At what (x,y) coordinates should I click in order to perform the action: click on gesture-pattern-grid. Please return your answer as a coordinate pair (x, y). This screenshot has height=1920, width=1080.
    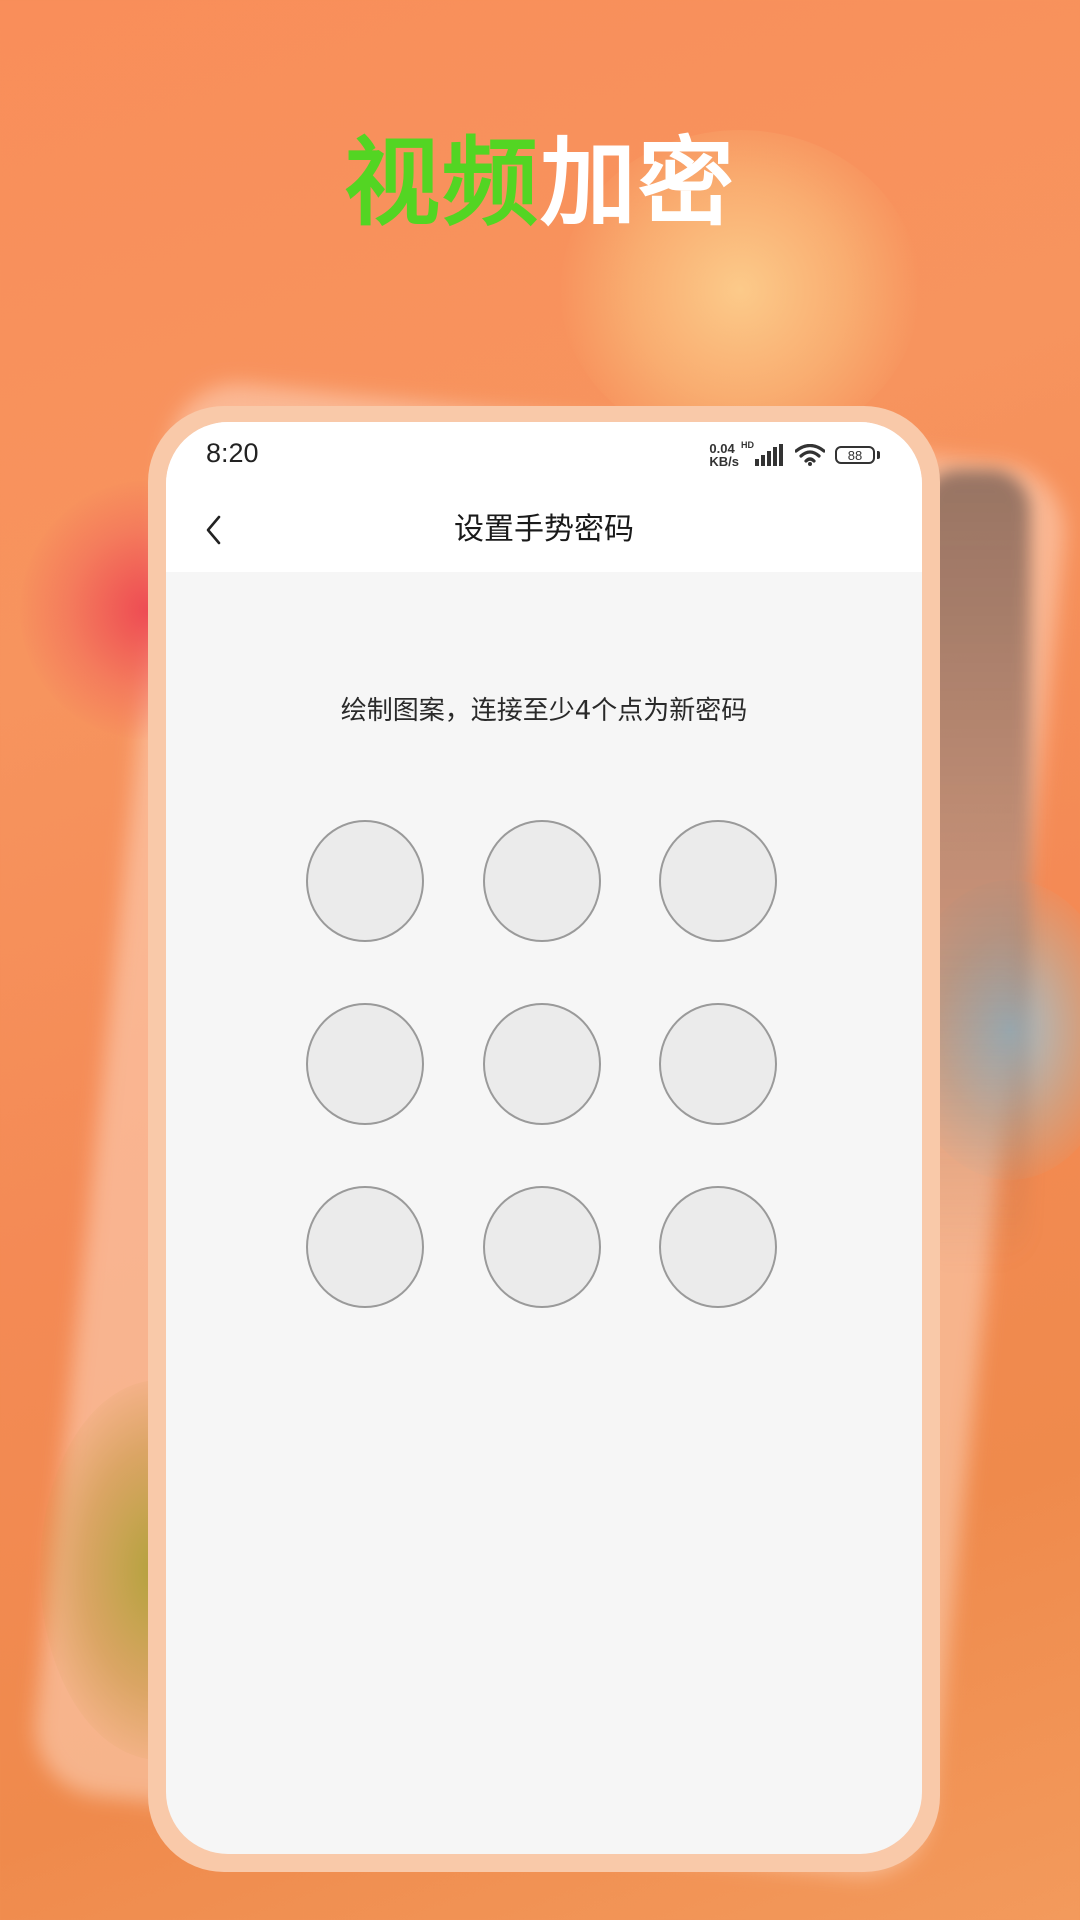
    Looking at the image, I should click on (546, 1065).